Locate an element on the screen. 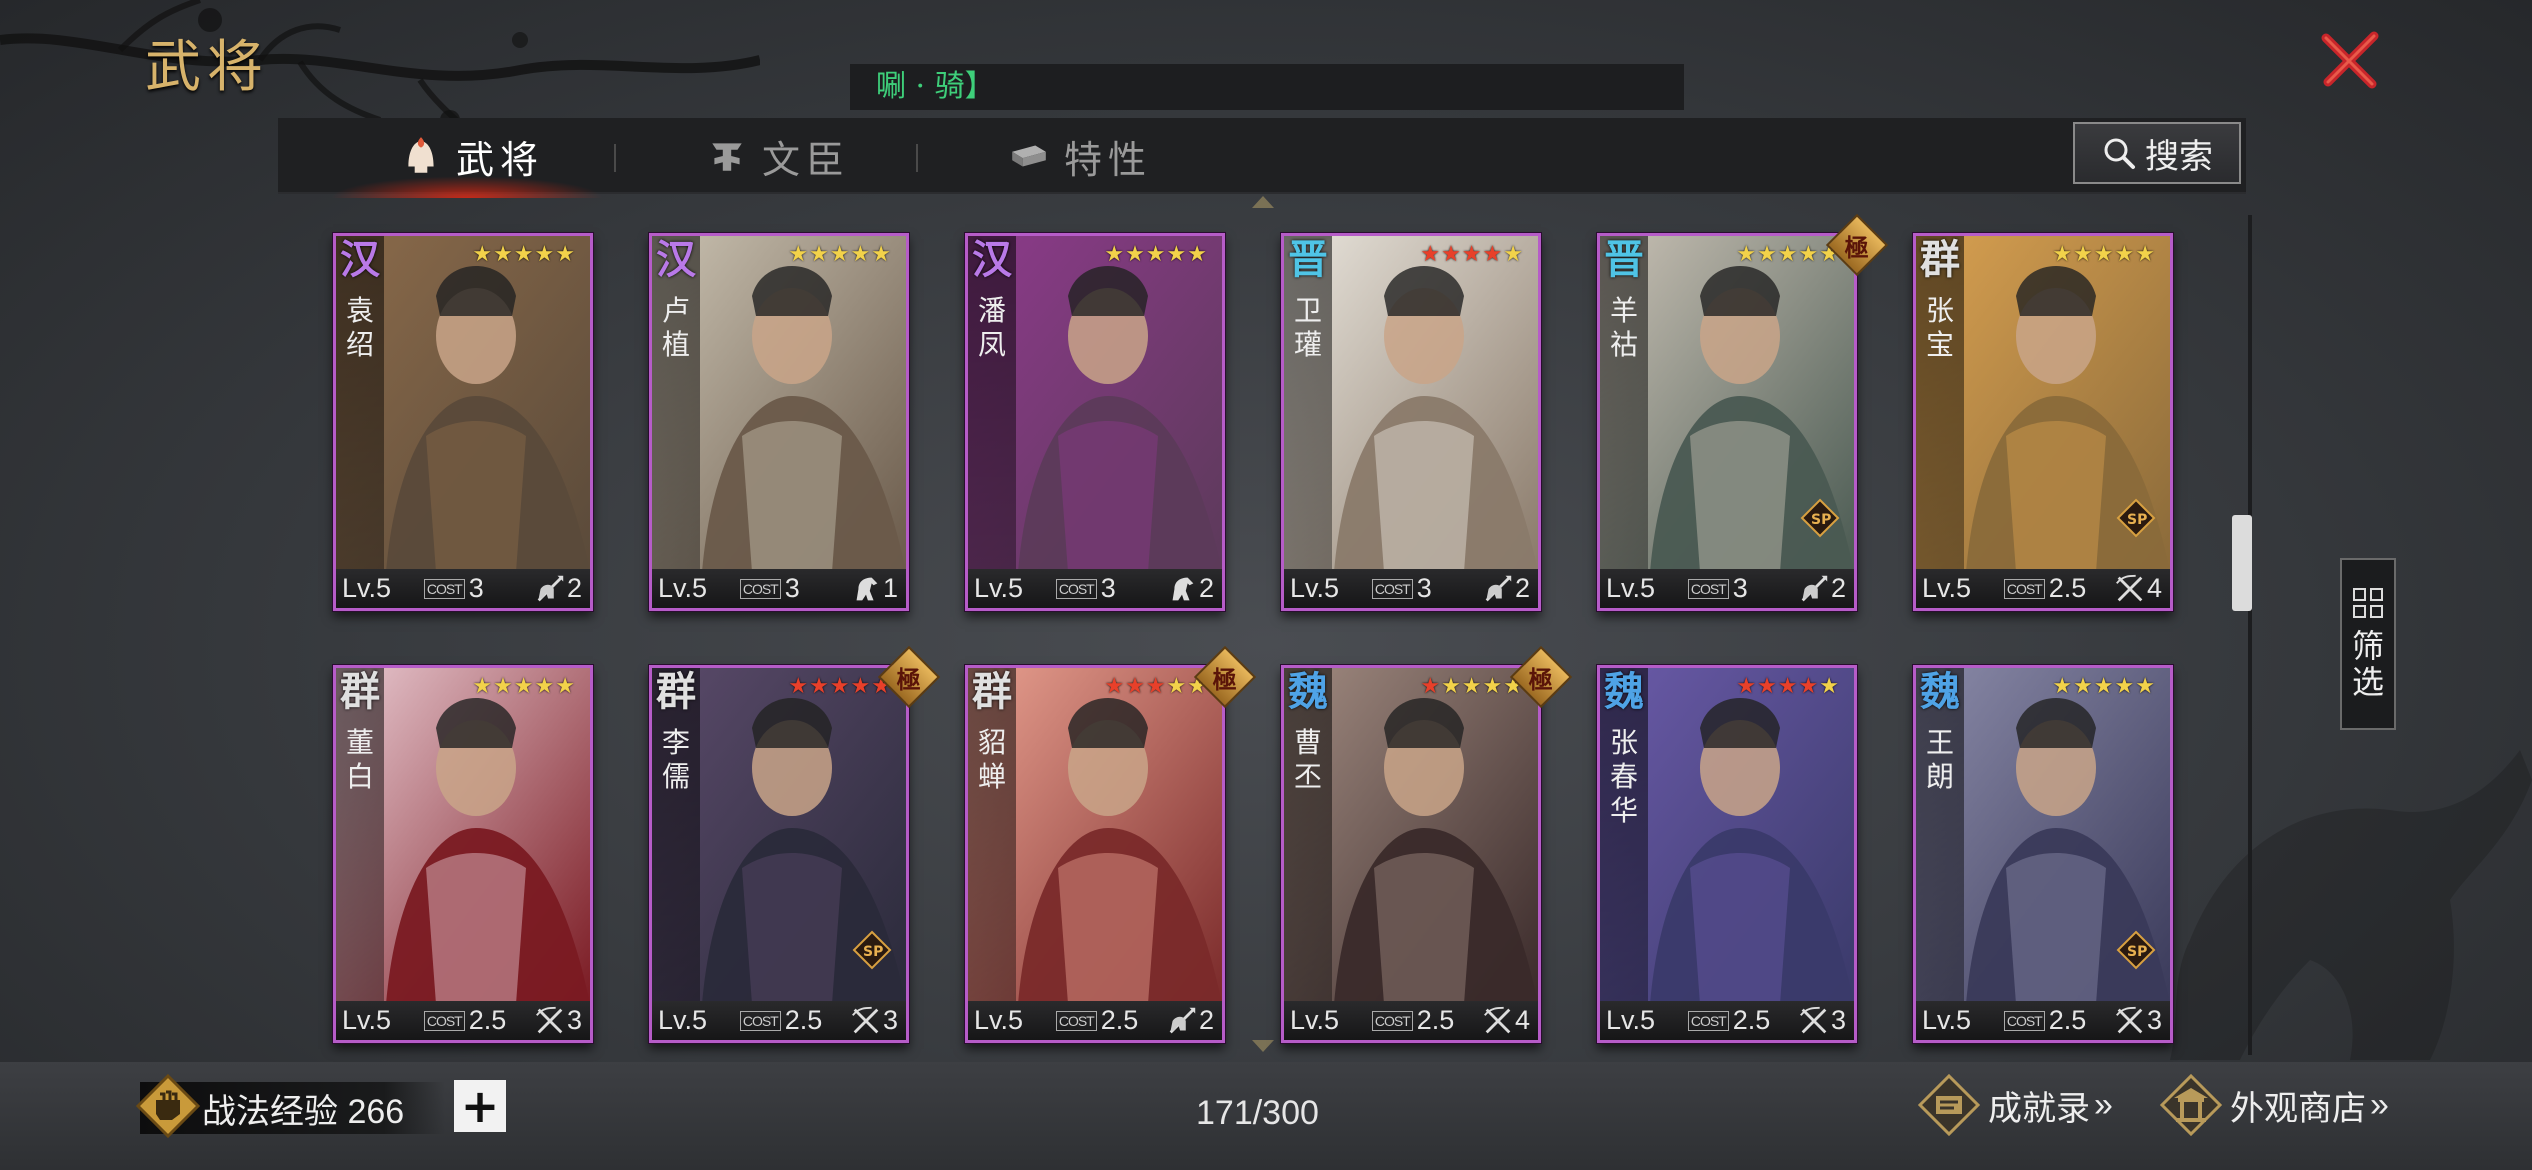 Image resolution: width=2532 pixels, height=1170 pixels. filter-button: 筛选 is located at coordinates (2368, 644).